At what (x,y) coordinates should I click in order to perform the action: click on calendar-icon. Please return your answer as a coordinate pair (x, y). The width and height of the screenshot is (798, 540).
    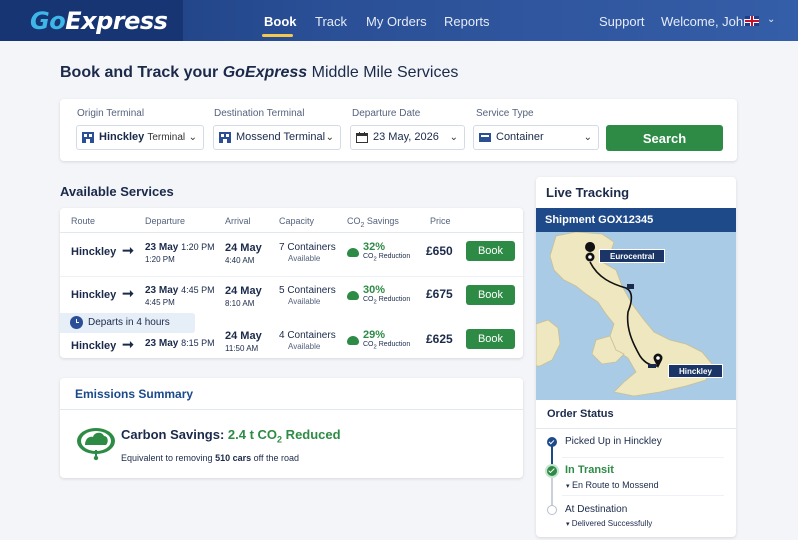
    Looking at the image, I should click on (362, 137).